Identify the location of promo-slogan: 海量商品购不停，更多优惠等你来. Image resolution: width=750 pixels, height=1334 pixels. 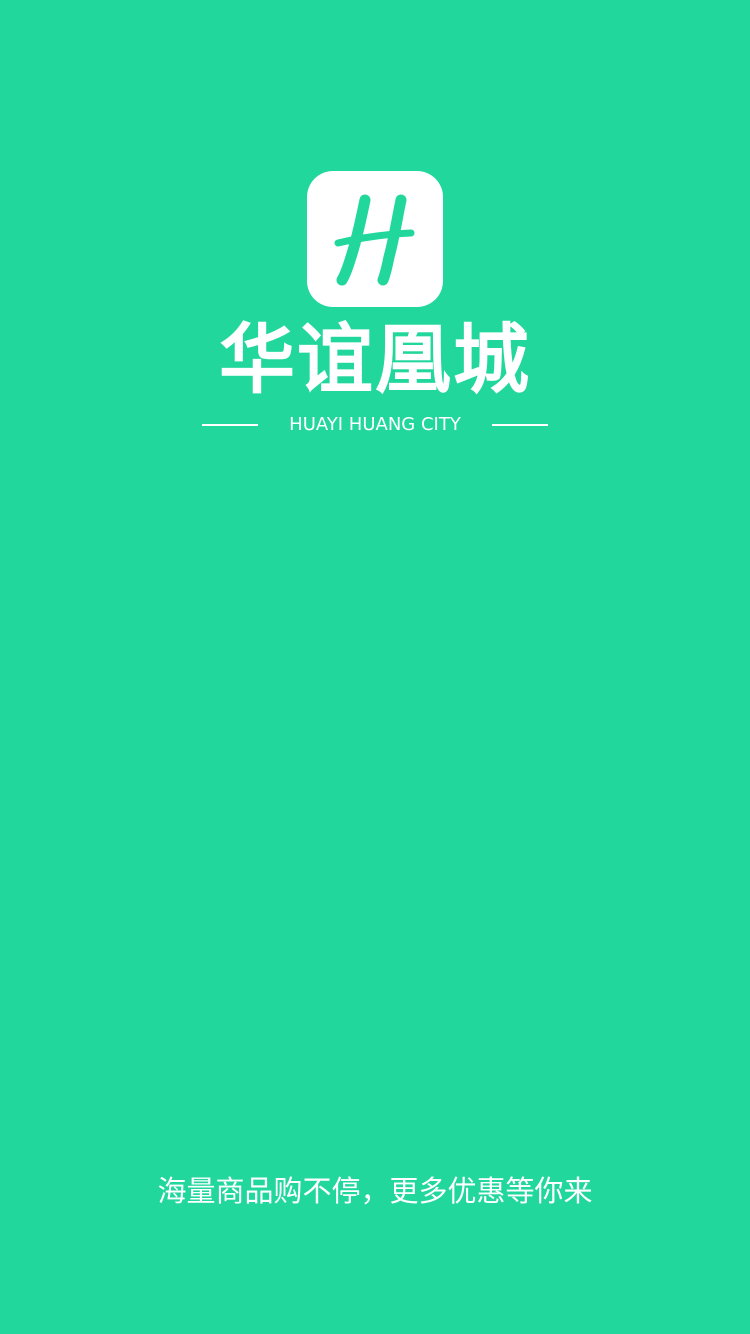
(375, 1191).